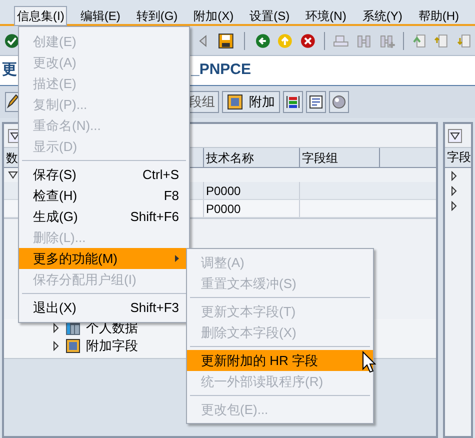 The image size is (475, 438). Describe the element at coordinates (177, 258) in the screenshot. I see `submenu-arrow-icon` at that location.